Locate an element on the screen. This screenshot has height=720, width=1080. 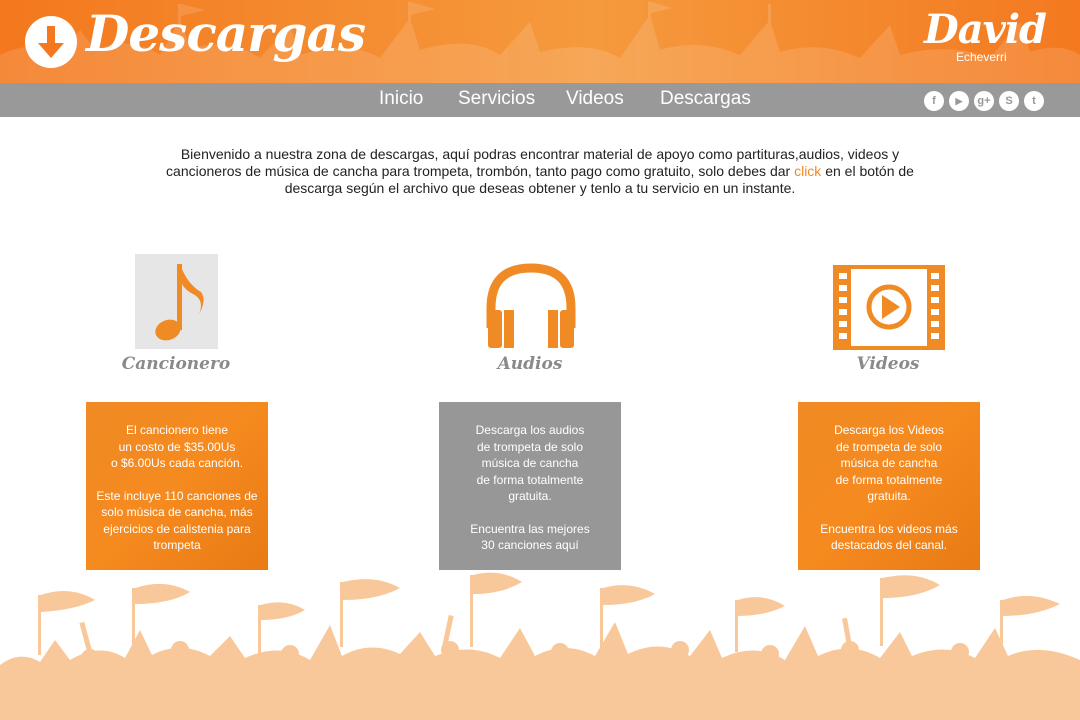
google-plus-icon: g+ is located at coordinates (984, 101).